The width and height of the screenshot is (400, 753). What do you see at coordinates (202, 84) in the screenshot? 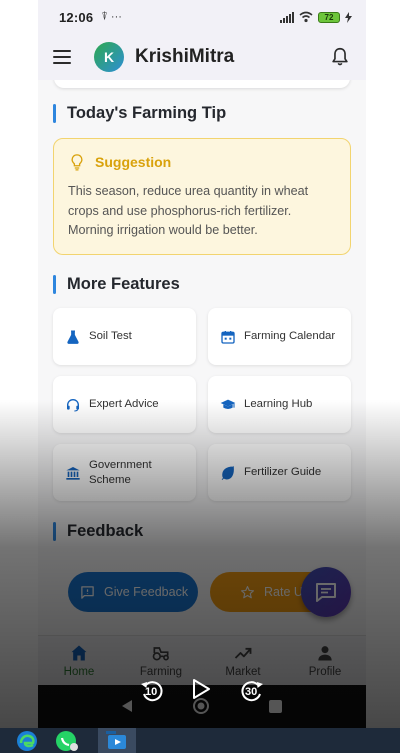
I see `previous-card` at bounding box center [202, 84].